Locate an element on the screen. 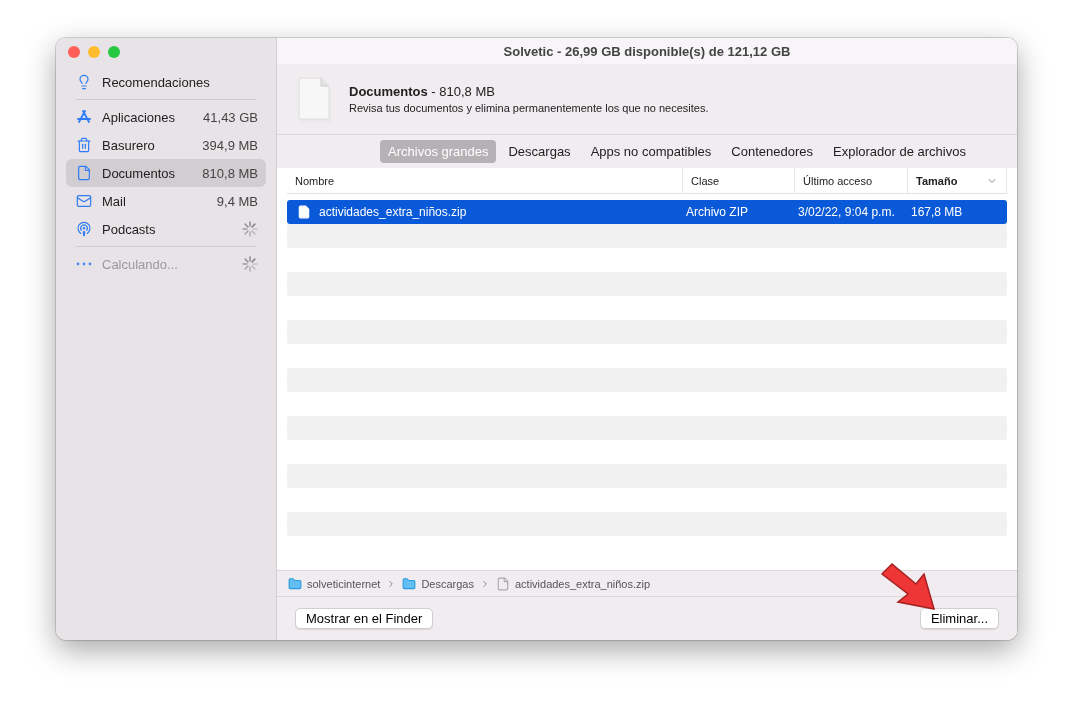  table-cell-text: Archivo ZIP is located at coordinates (717, 212).